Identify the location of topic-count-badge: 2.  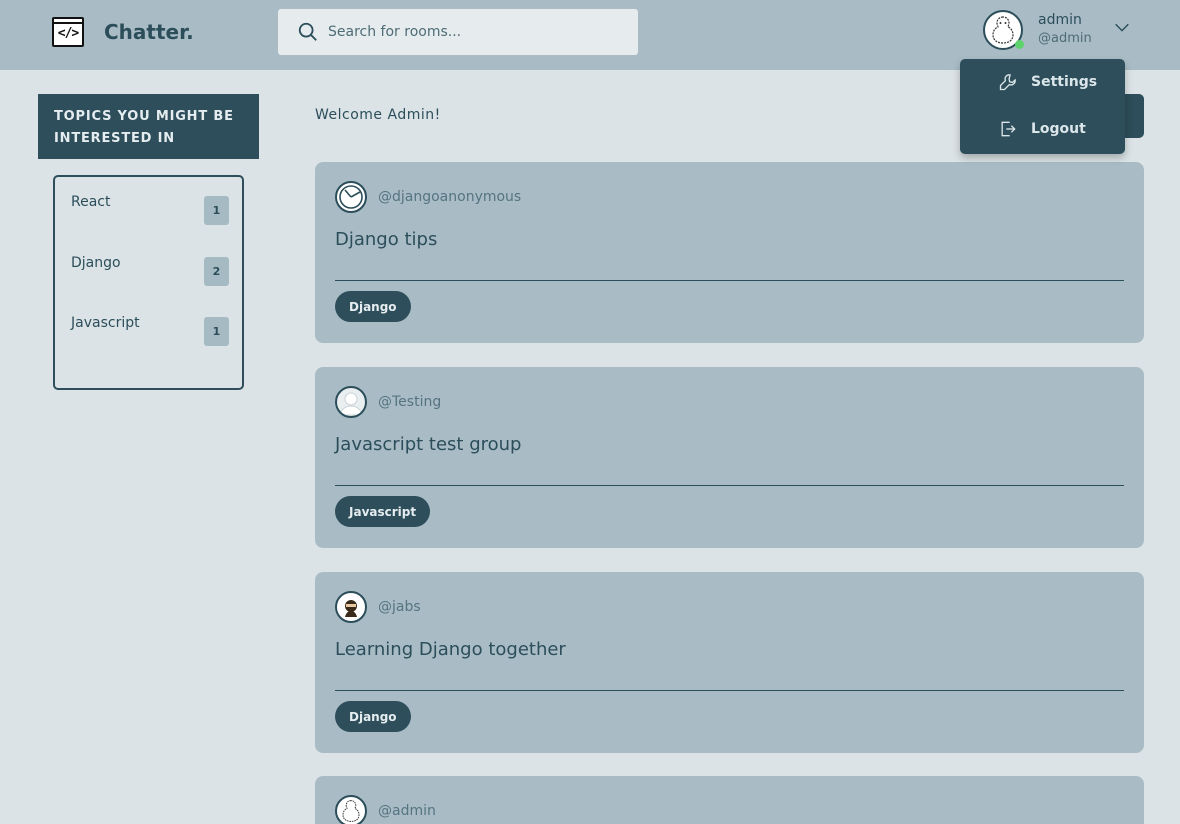
(216, 271).